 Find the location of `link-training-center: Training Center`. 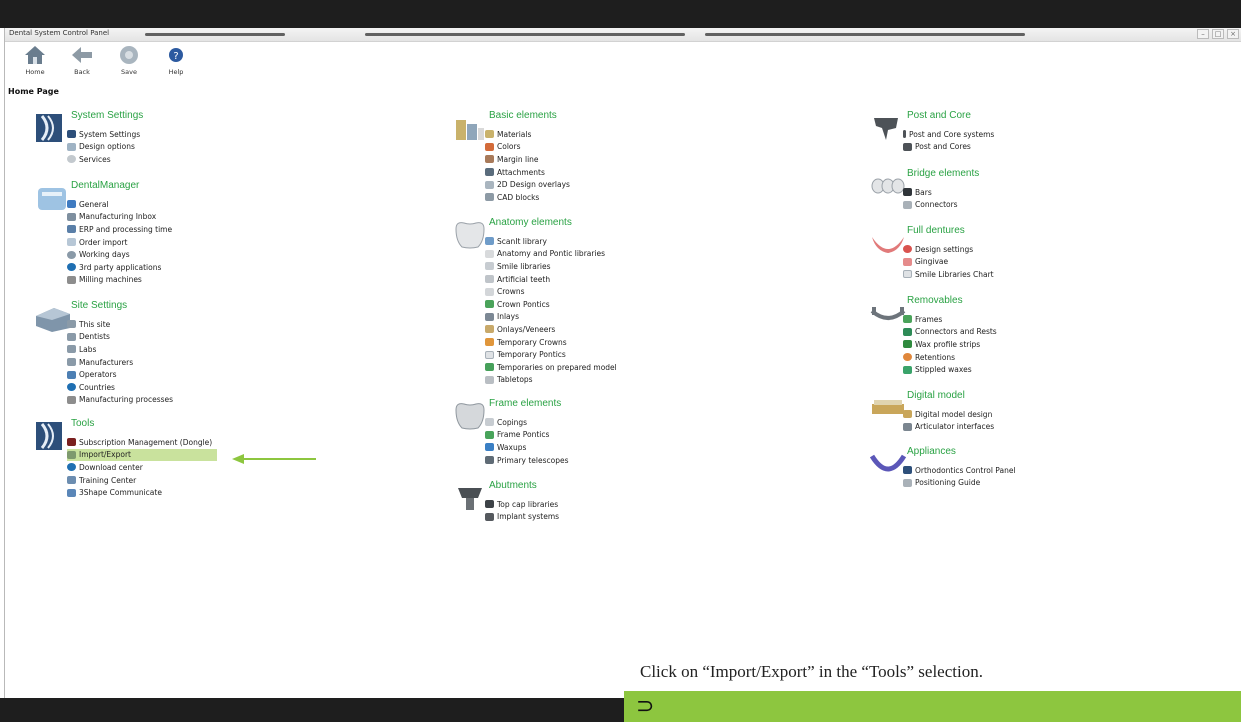

link-training-center: Training Center is located at coordinates (142, 480).